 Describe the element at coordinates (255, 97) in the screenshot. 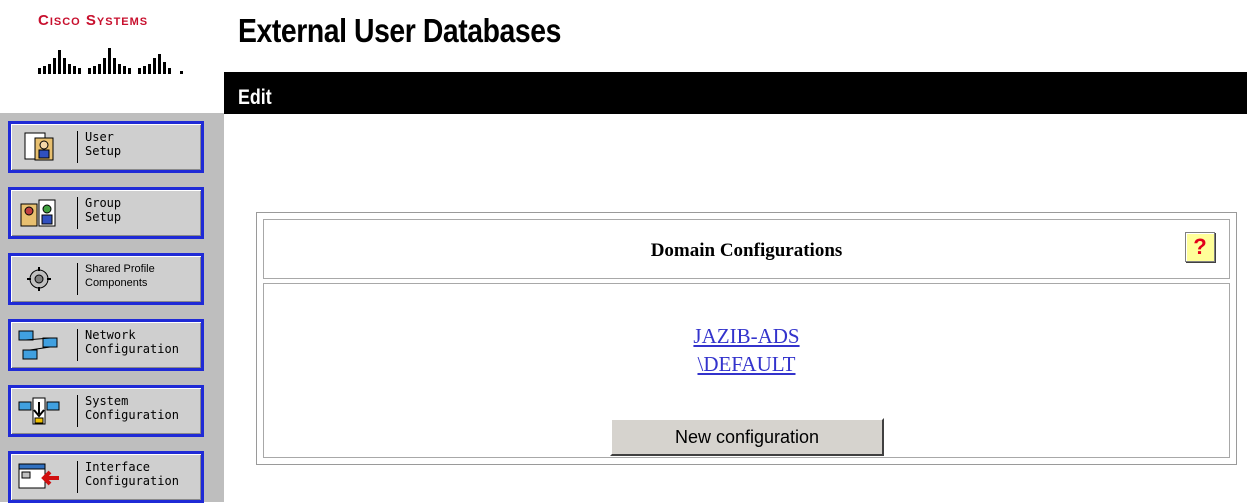

I see `section-label: Edit` at that location.